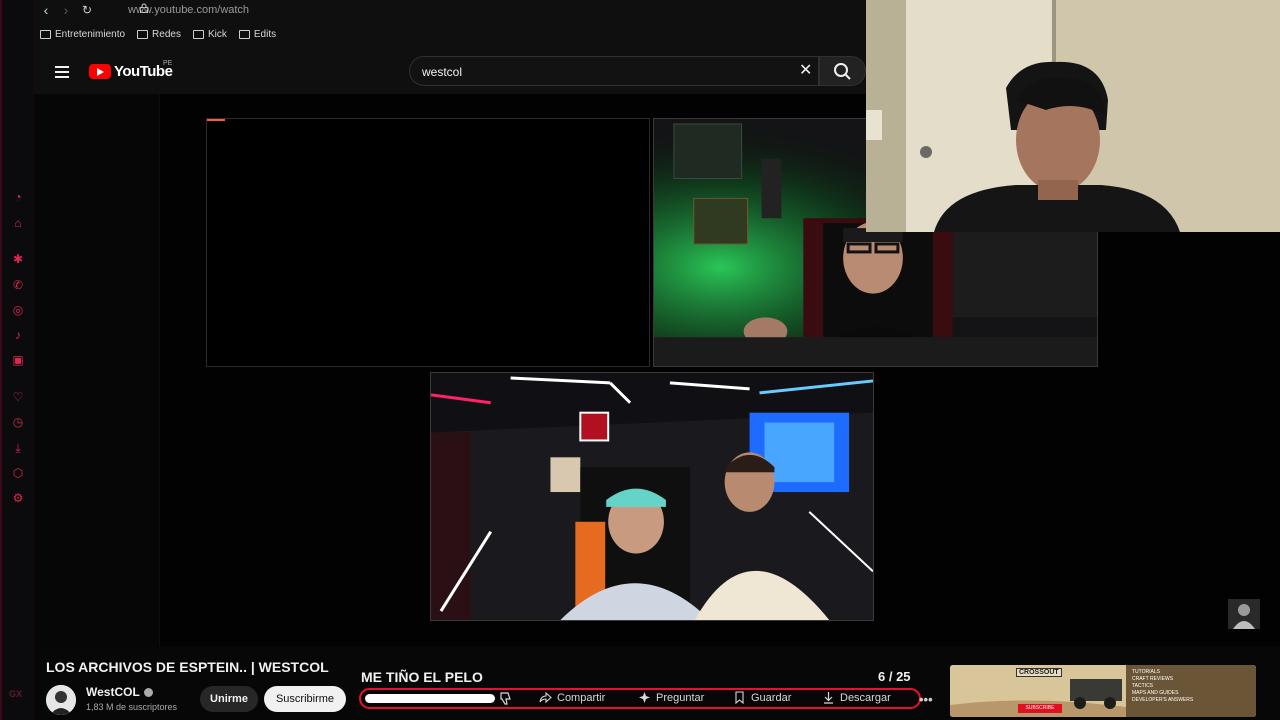 This screenshot has width=1280, height=720. Describe the element at coordinates (305, 699) in the screenshot. I see `subscribe-button: Suscribirme` at that location.